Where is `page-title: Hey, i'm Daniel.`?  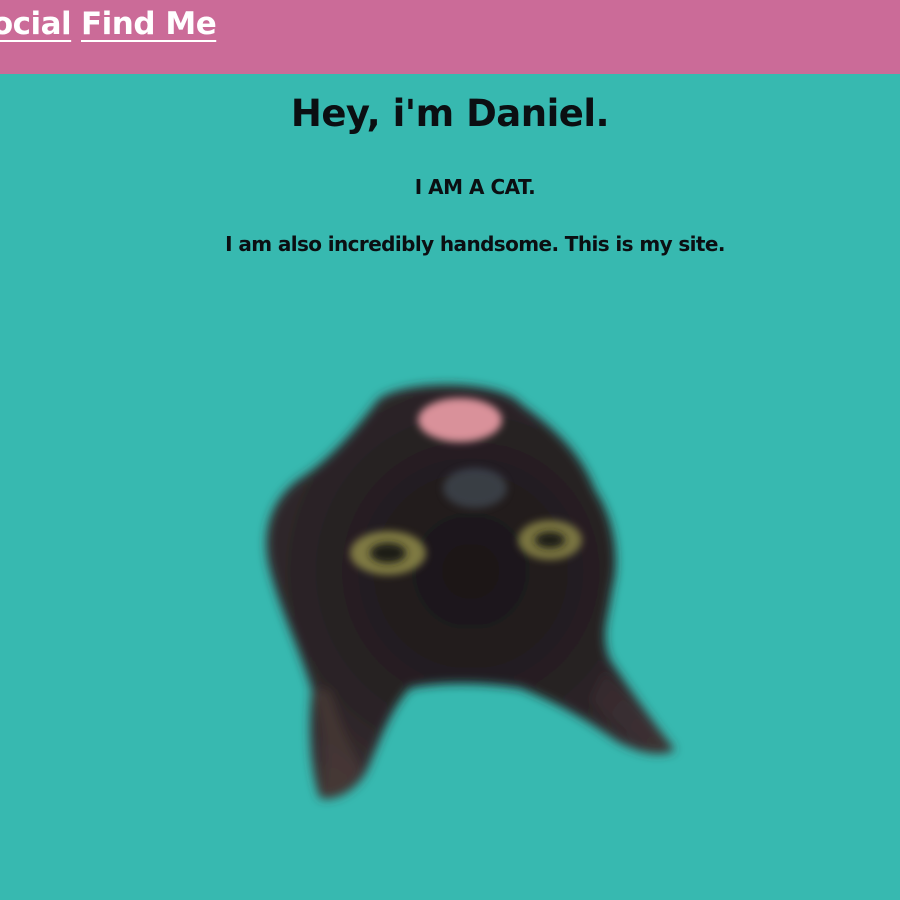
page-title: Hey, i'm Daniel. is located at coordinates (450, 113).